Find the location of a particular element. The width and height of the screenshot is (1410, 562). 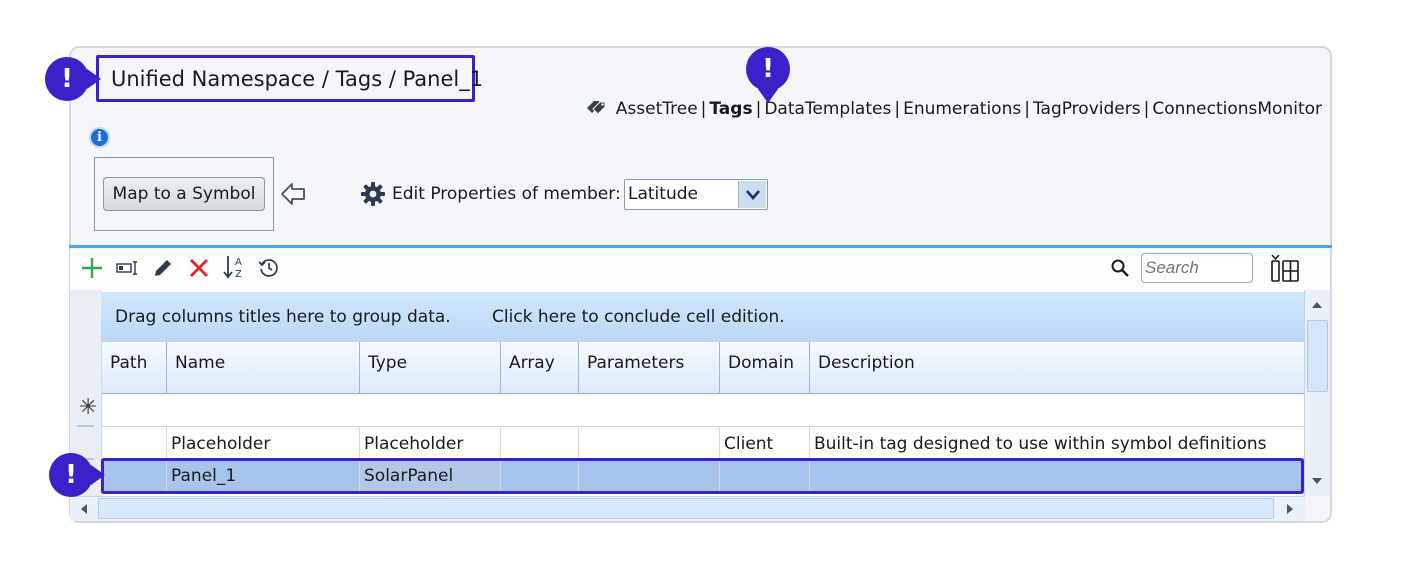

scroll-right-icon is located at coordinates (1290, 509).